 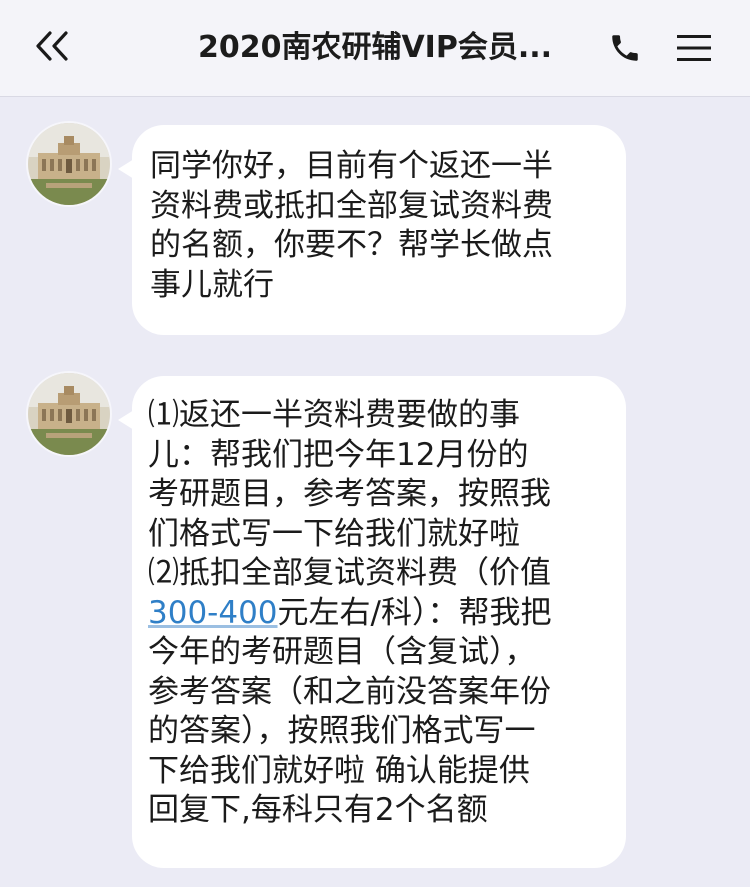 What do you see at coordinates (351, 205) in the screenshot?
I see `message-line: 资料费或抵扣全部复试资料费` at bounding box center [351, 205].